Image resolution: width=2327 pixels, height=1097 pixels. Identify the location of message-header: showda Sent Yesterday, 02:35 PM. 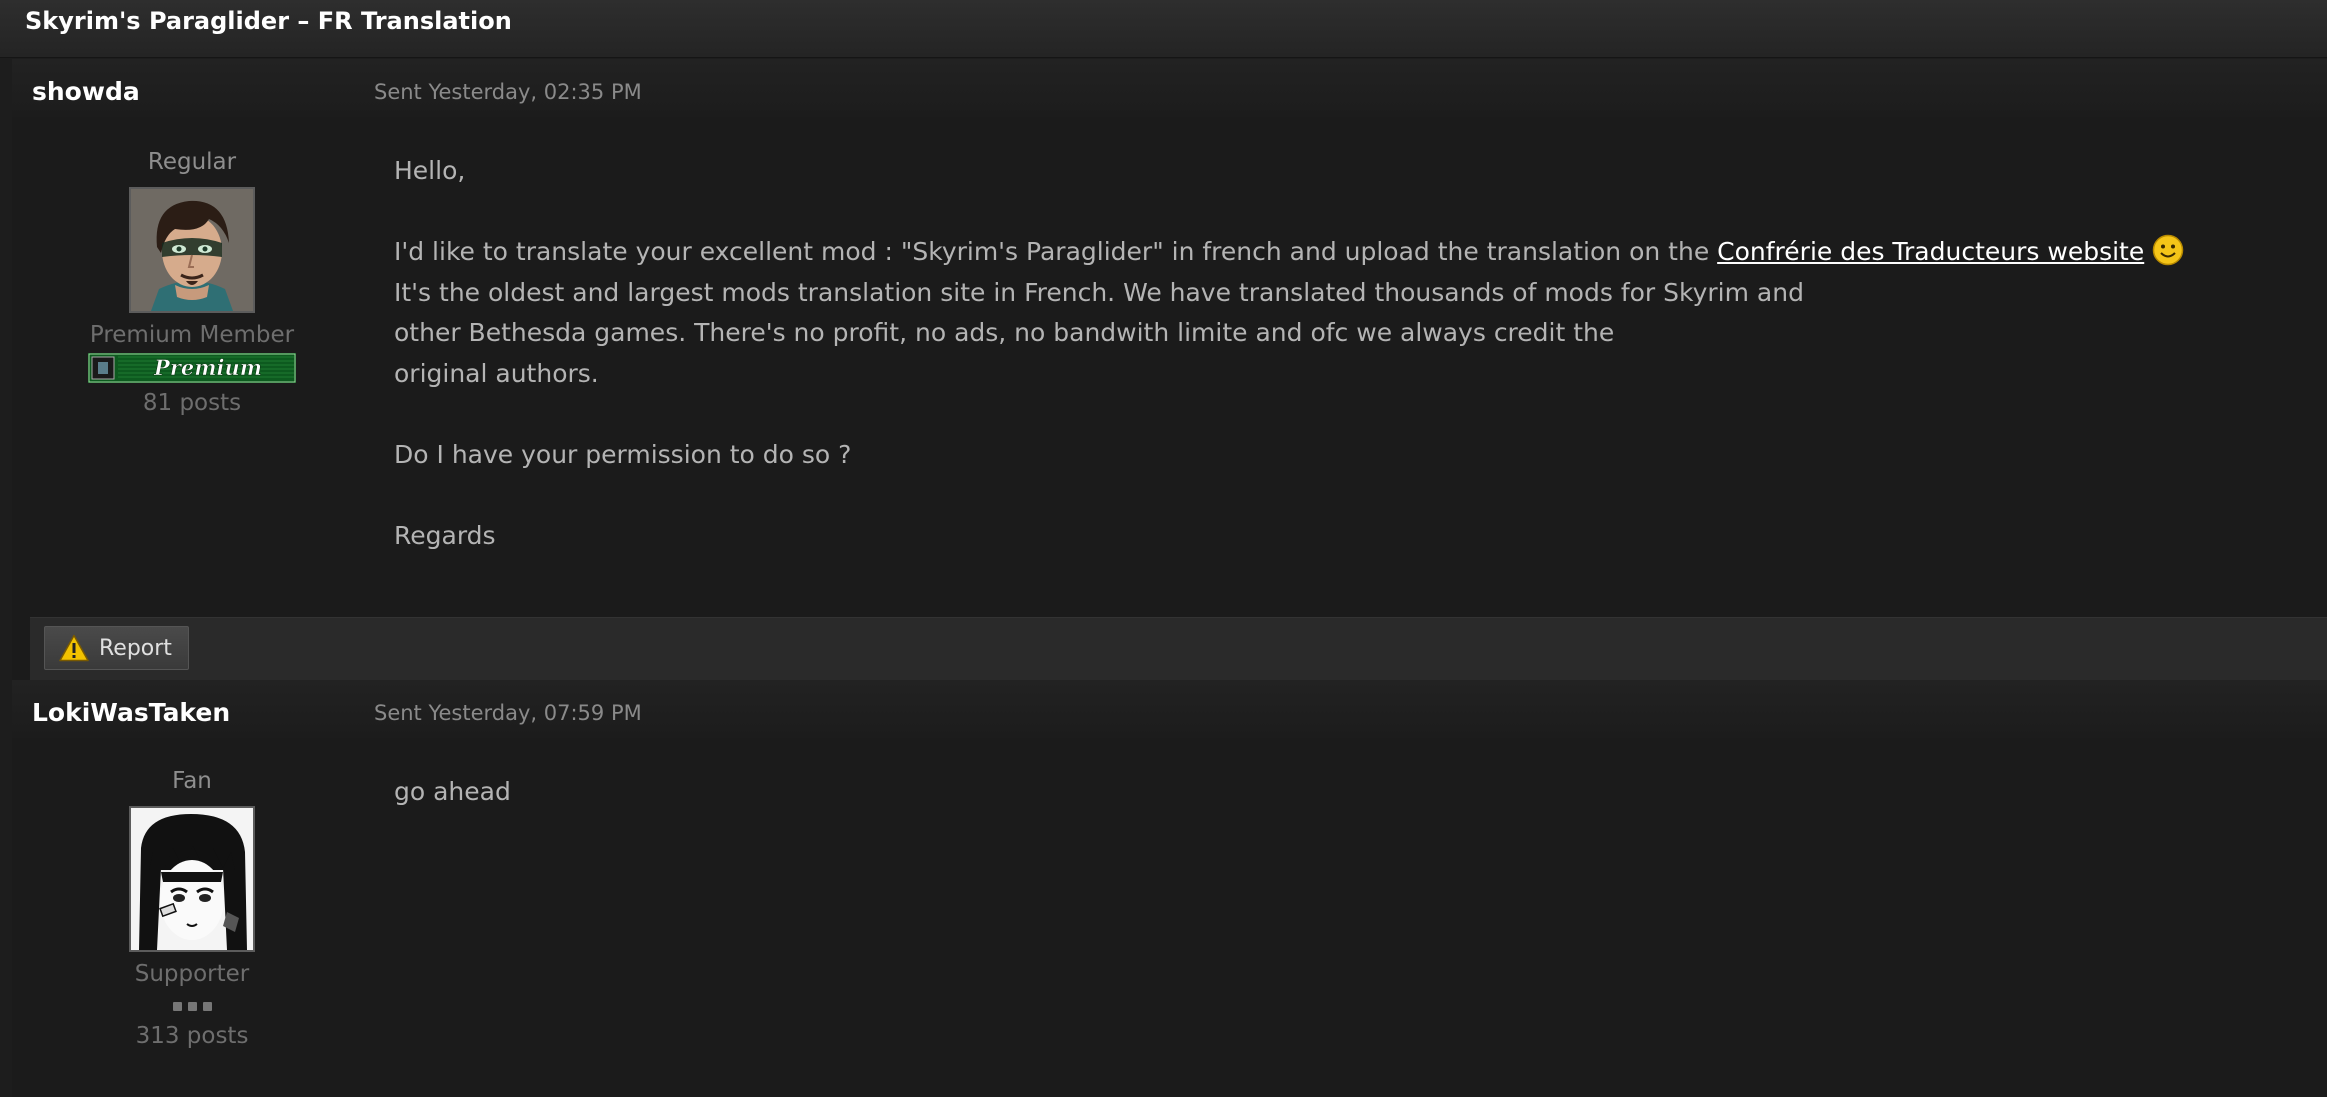
(1169, 88).